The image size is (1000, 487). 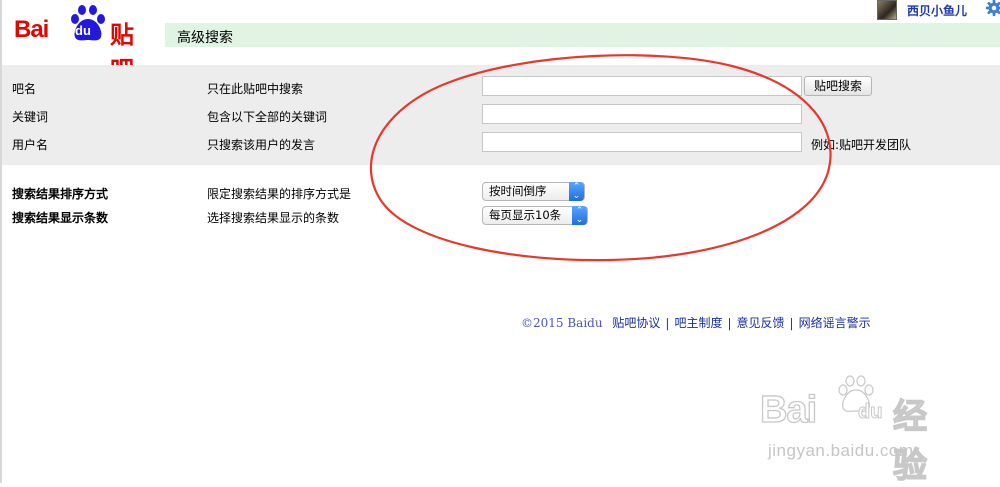 I want to click on logo-text-bai: Bai, so click(x=31, y=30).